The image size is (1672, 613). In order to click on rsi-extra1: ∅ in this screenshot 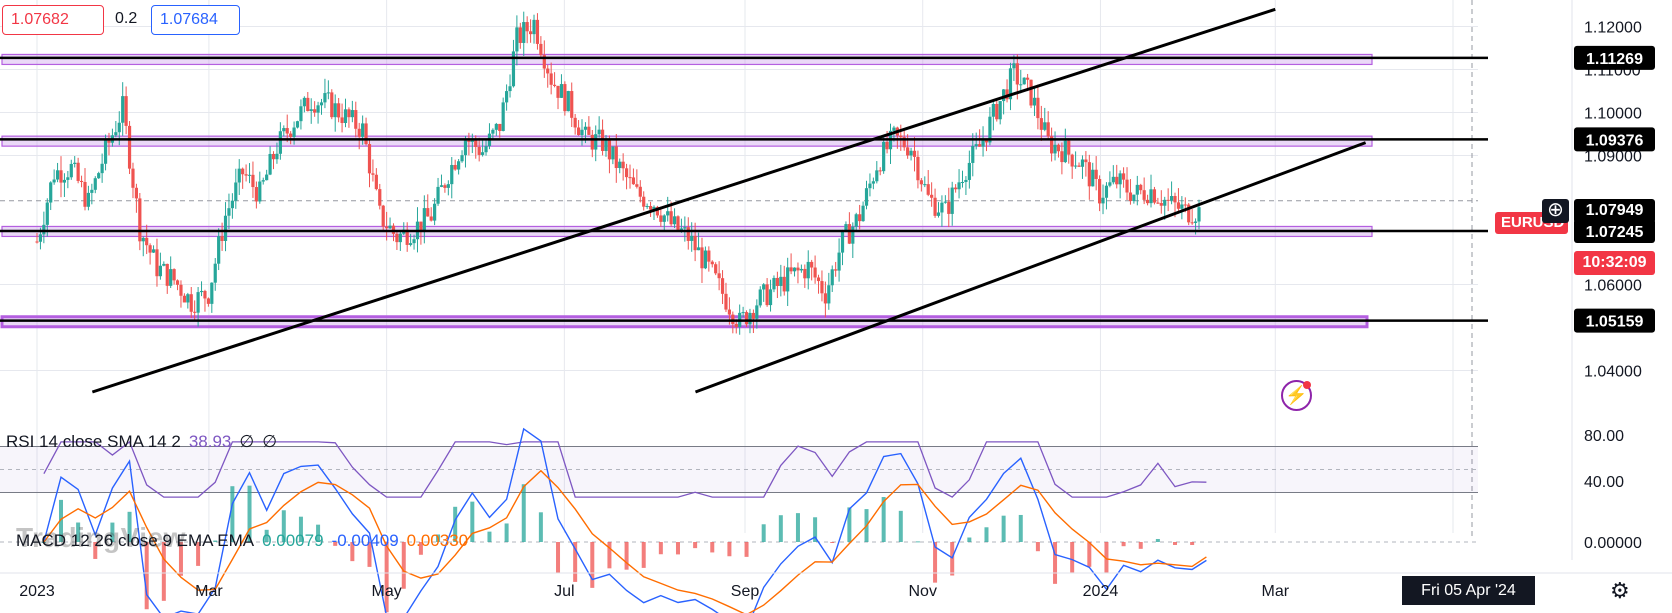, I will do `click(247, 441)`.